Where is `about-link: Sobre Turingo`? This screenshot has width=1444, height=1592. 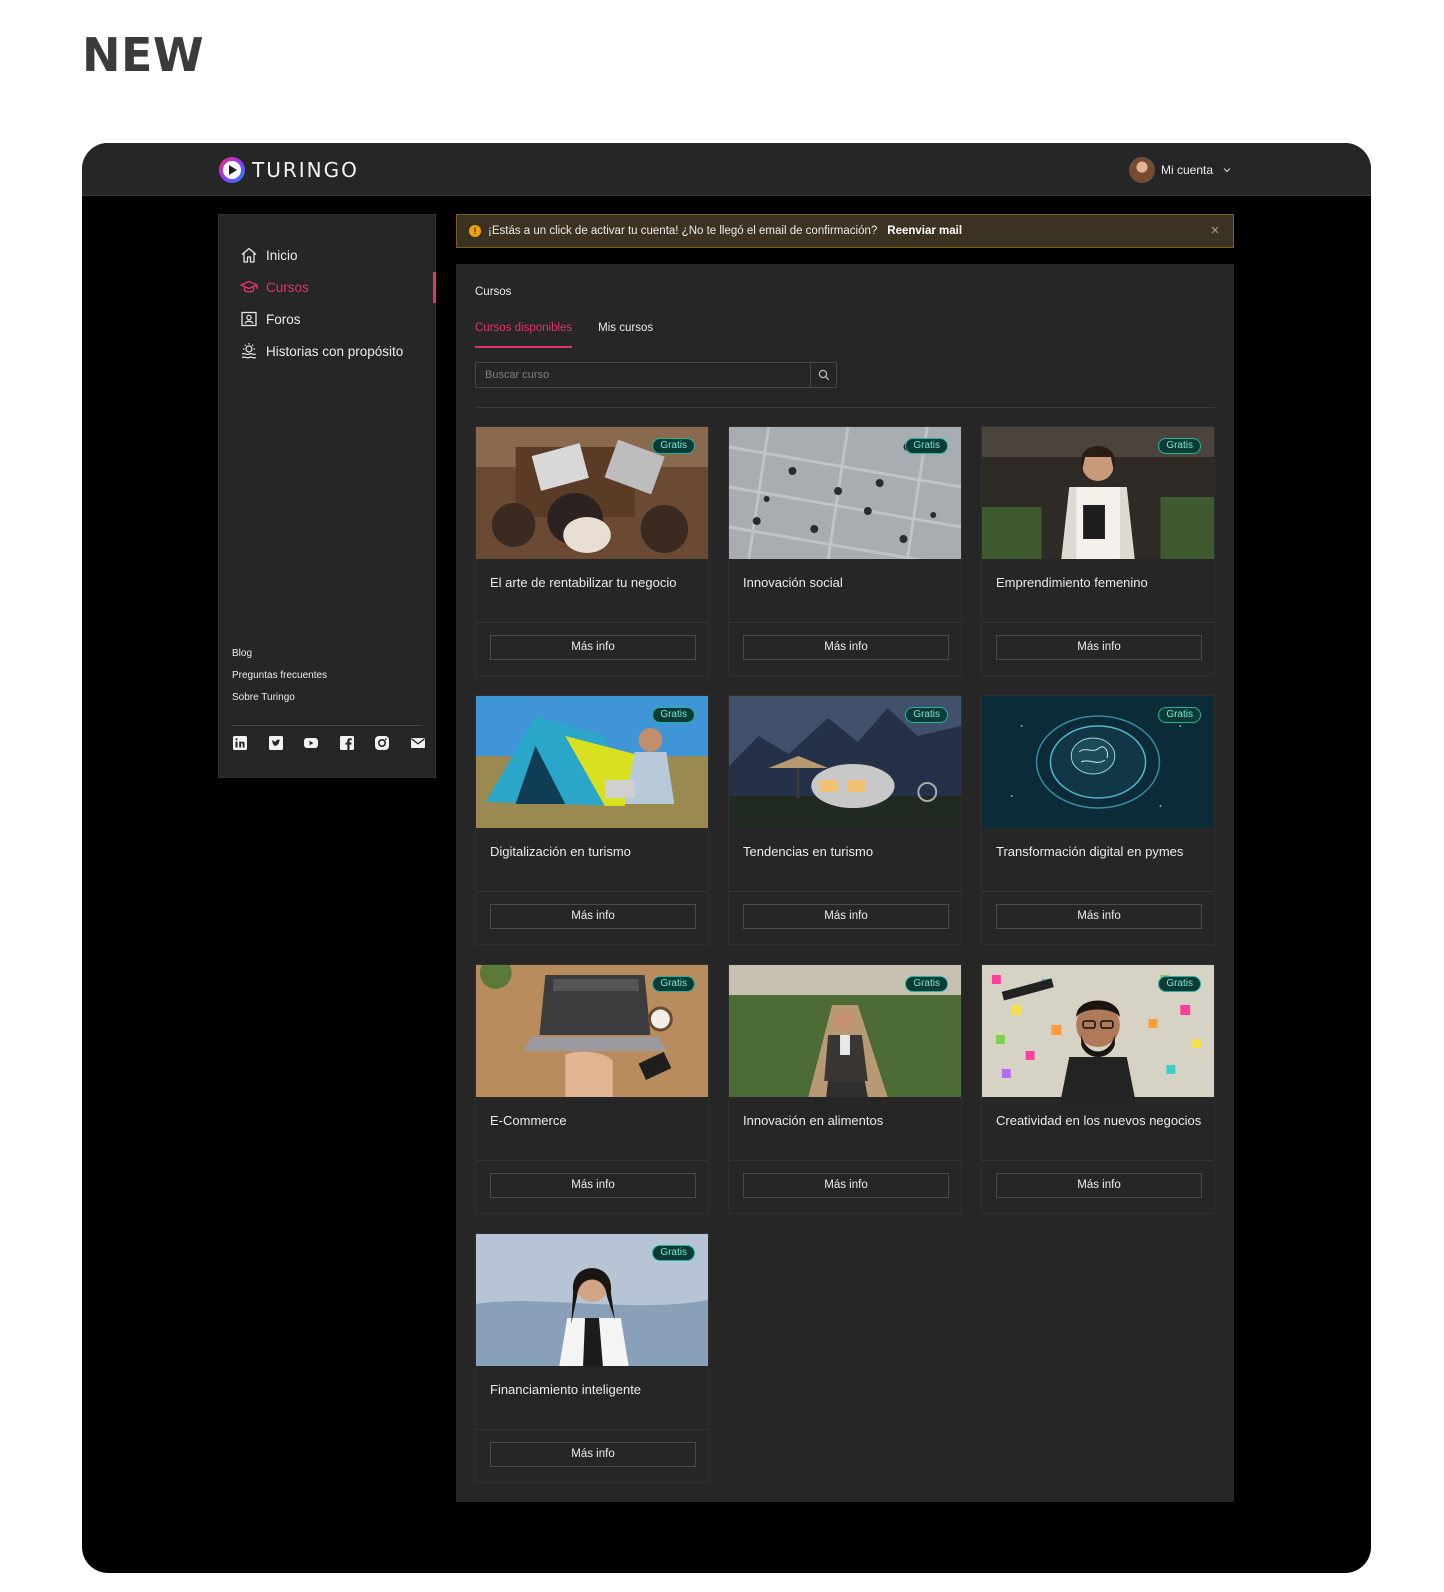 about-link: Sobre Turingo is located at coordinates (279, 698).